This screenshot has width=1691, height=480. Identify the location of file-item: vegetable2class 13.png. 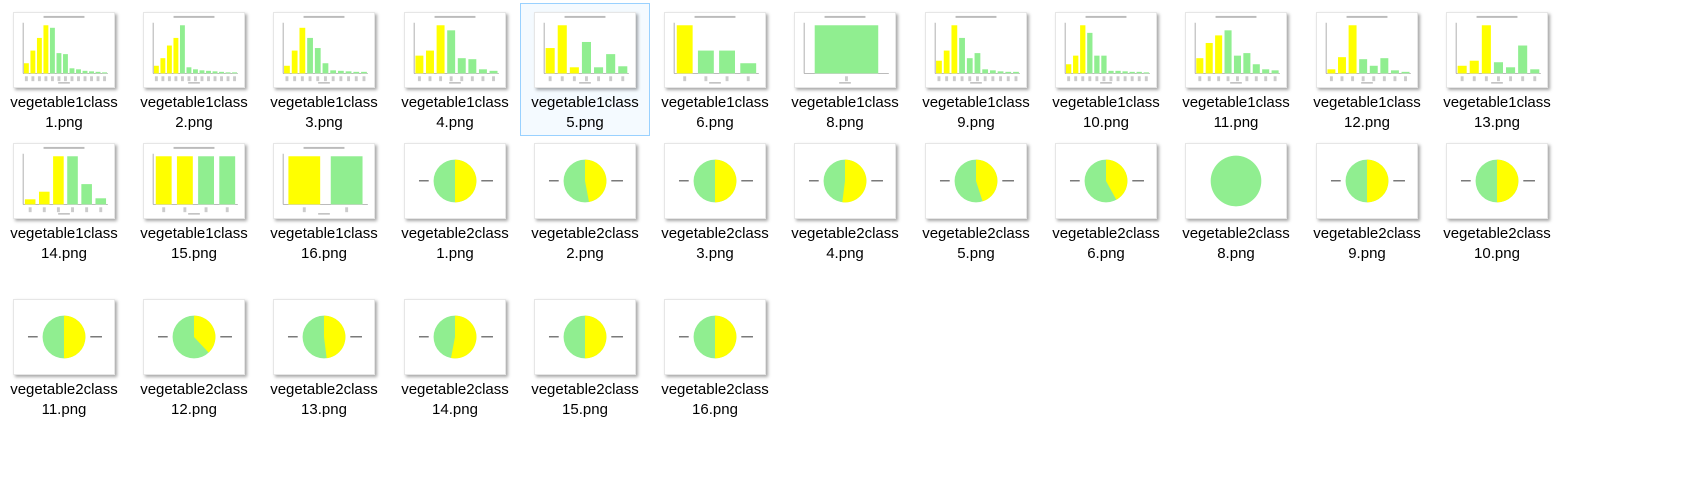
(324, 356).